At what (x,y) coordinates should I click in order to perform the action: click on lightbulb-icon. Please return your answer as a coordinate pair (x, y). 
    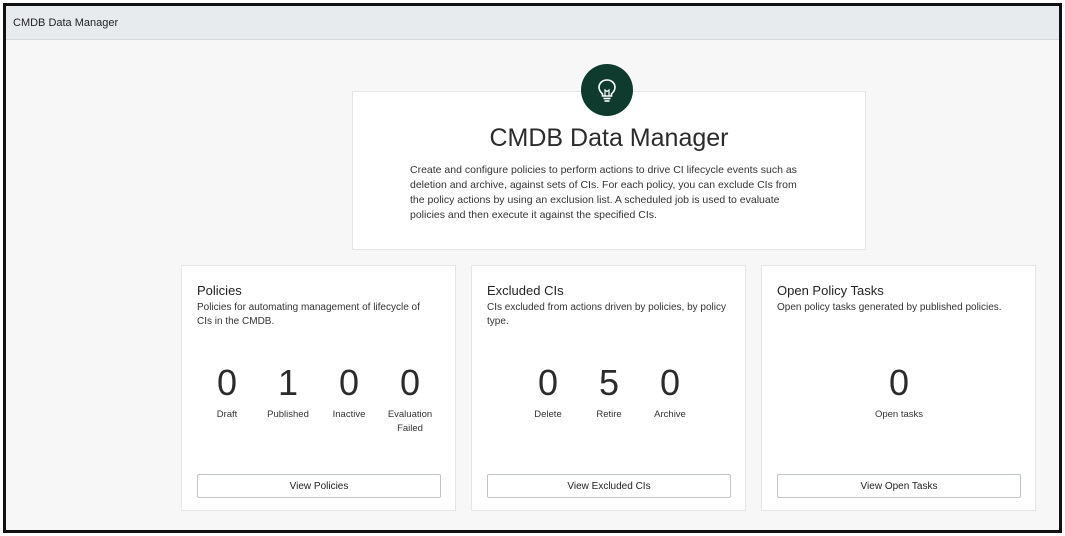
    Looking at the image, I should click on (607, 90).